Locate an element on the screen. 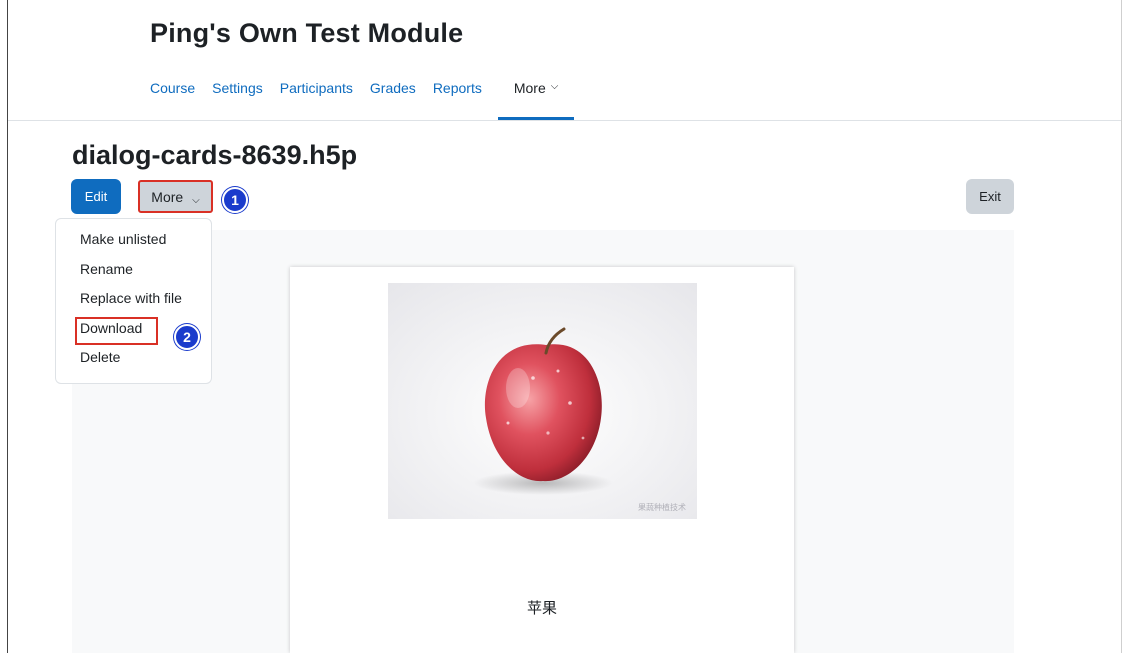 Image resolution: width=1122 pixels, height=653 pixels. edit-button: Edit is located at coordinates (96, 196).